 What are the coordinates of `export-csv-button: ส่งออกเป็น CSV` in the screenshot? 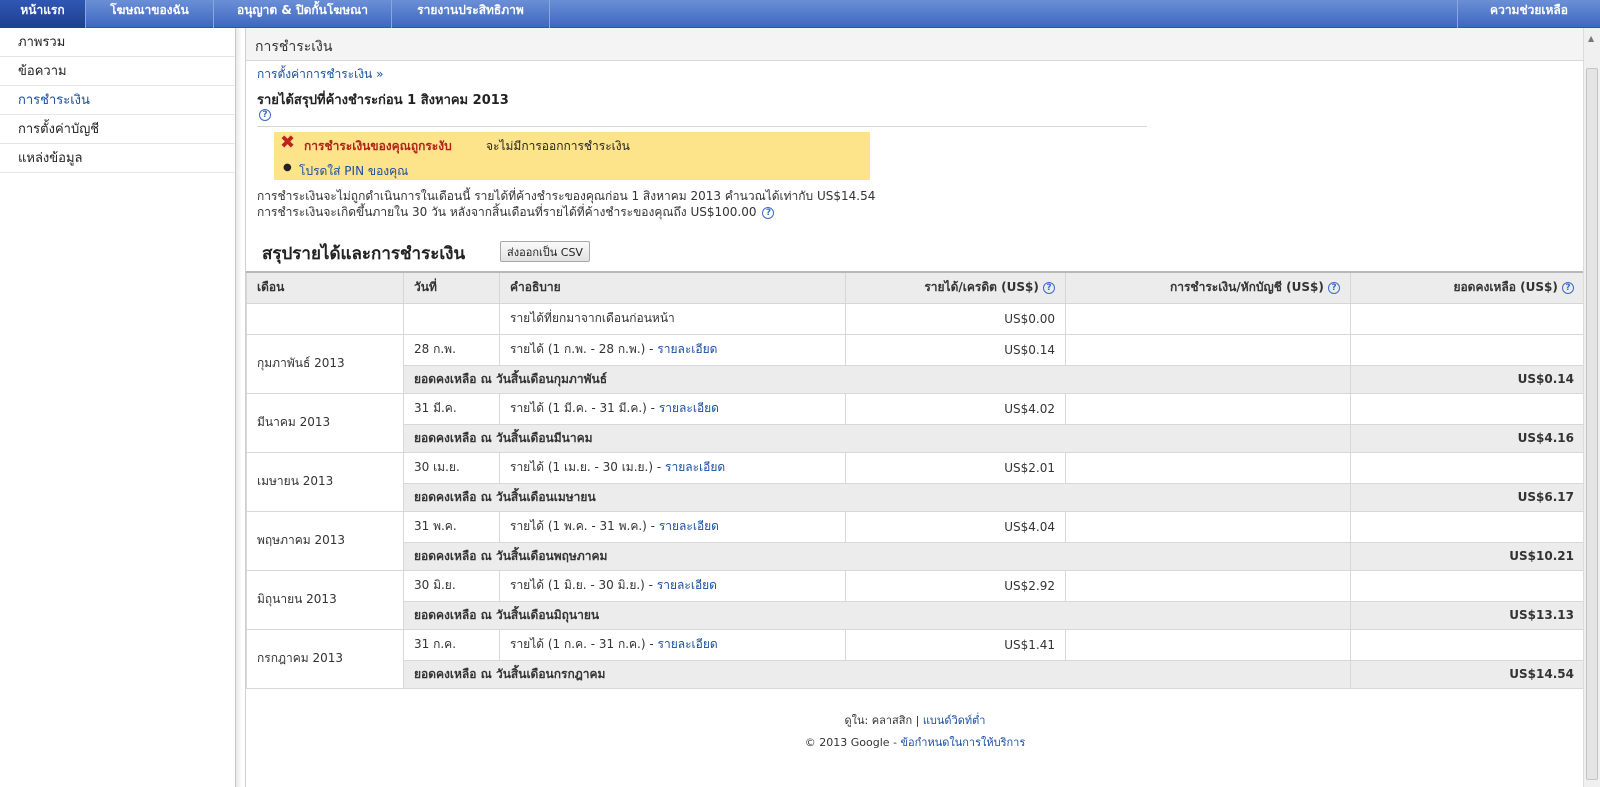 It's located at (545, 251).